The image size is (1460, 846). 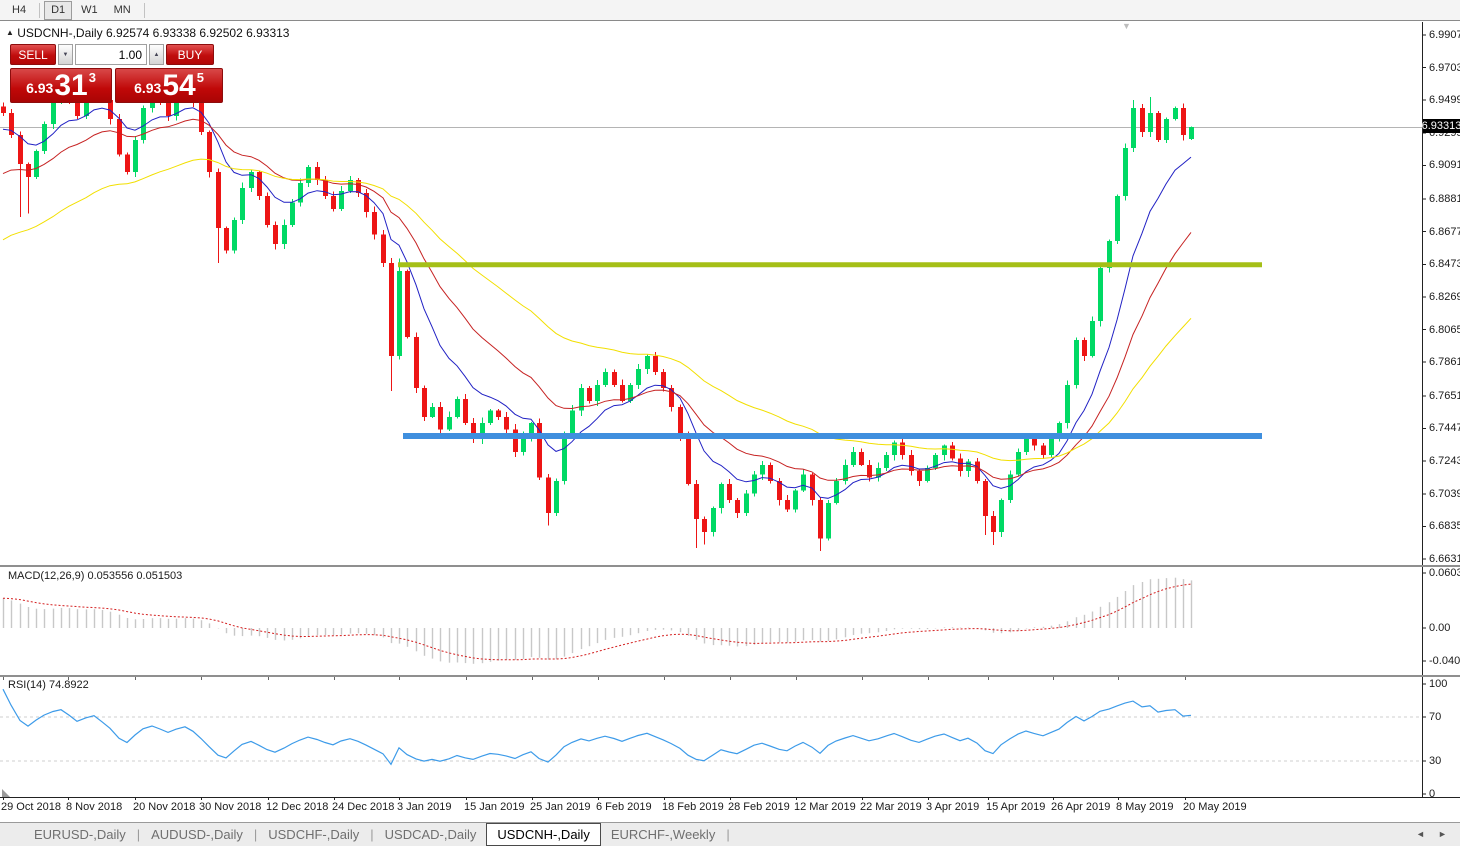 I want to click on sell-price-base: 6.93, so click(x=40, y=88).